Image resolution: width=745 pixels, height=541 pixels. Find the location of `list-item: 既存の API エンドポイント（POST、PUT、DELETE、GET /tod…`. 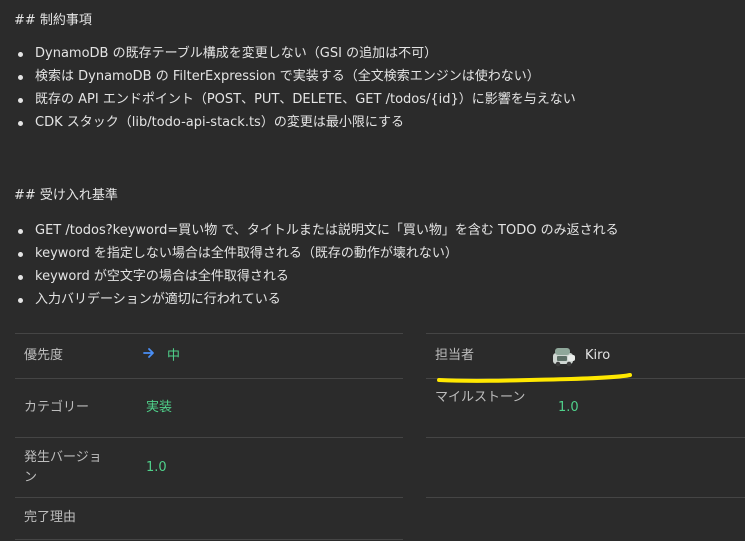

list-item: 既存の API エンドポイント（POST、PUT、DELETE、GET /tod… is located at coordinates (288, 101).